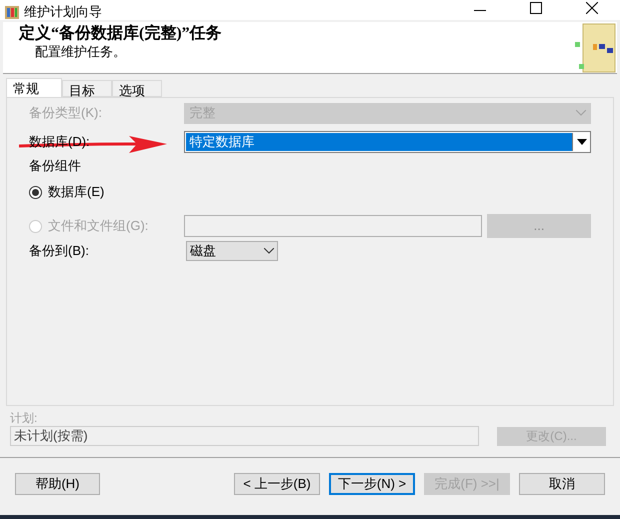 The height and width of the screenshot is (519, 620). Describe the element at coordinates (372, 484) in the screenshot. I see `dialog-button: 下一步(N) >` at that location.